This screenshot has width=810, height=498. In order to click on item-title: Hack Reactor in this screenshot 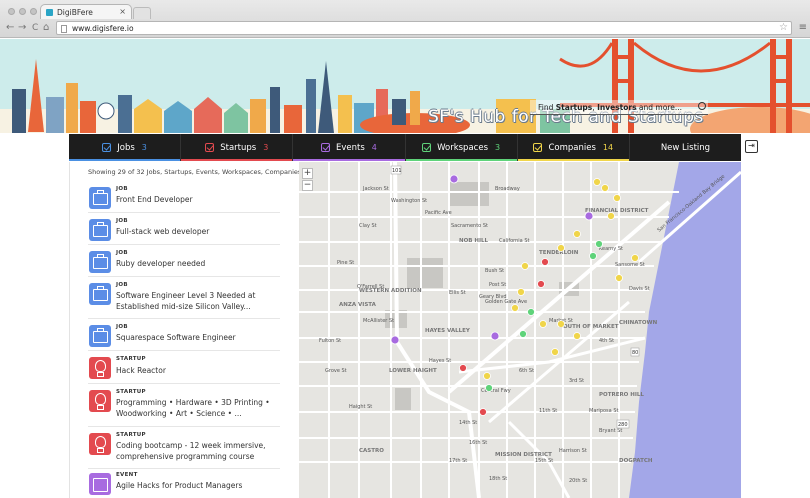, I will do `click(141, 370)`.